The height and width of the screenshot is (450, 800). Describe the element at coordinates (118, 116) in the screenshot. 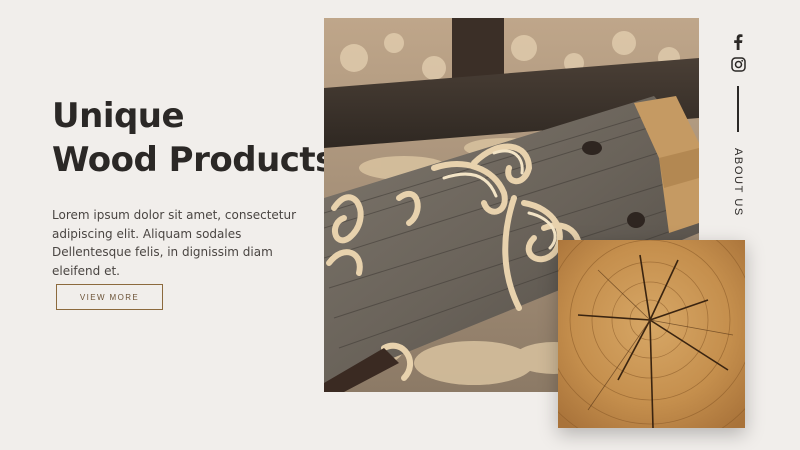

I see `hero-title-line-1: Unique` at that location.